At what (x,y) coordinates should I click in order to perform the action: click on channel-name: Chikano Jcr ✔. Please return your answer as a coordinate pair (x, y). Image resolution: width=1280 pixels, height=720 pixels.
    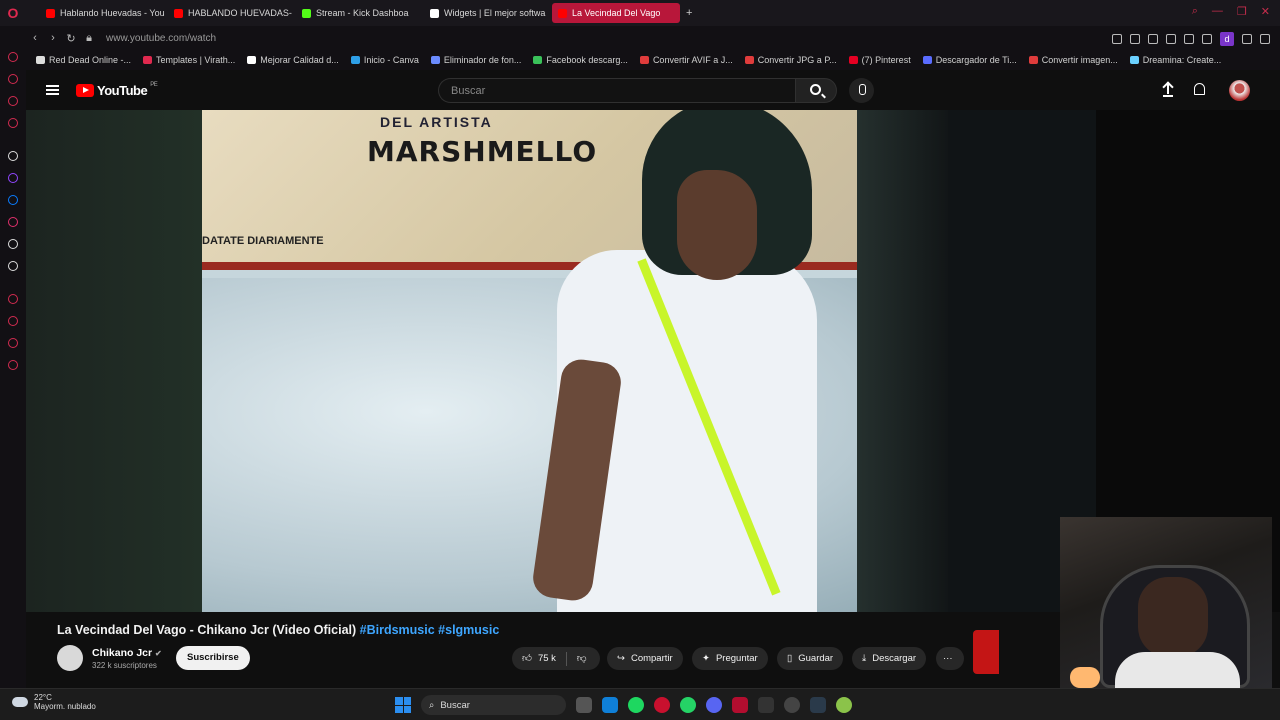
    Looking at the image, I should click on (127, 653).